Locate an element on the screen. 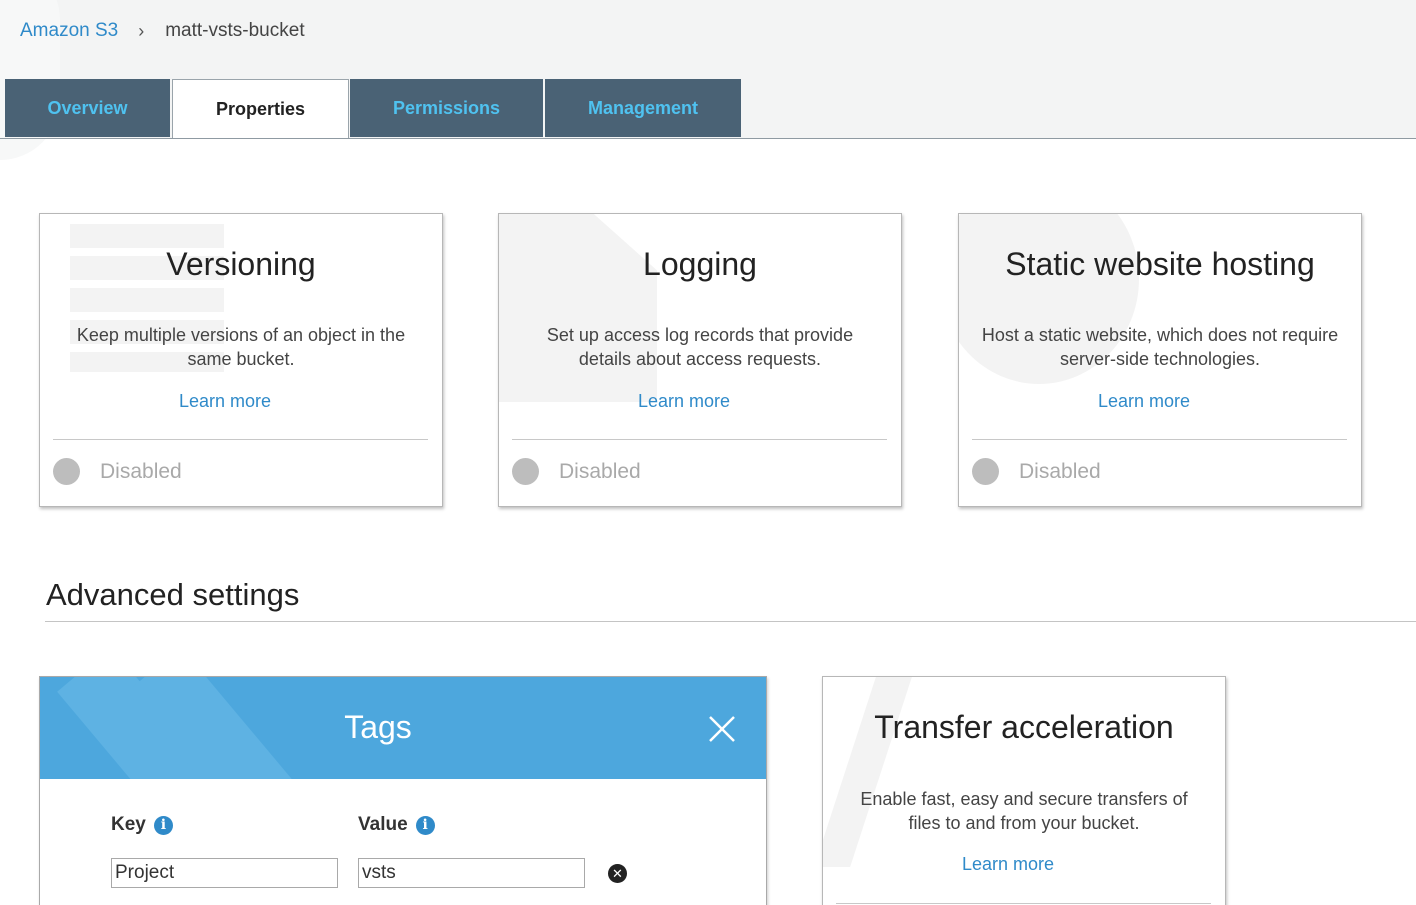 This screenshot has width=1416, height=905. transfer-acceleration-title: Transfer acceleration is located at coordinates (1024, 727).